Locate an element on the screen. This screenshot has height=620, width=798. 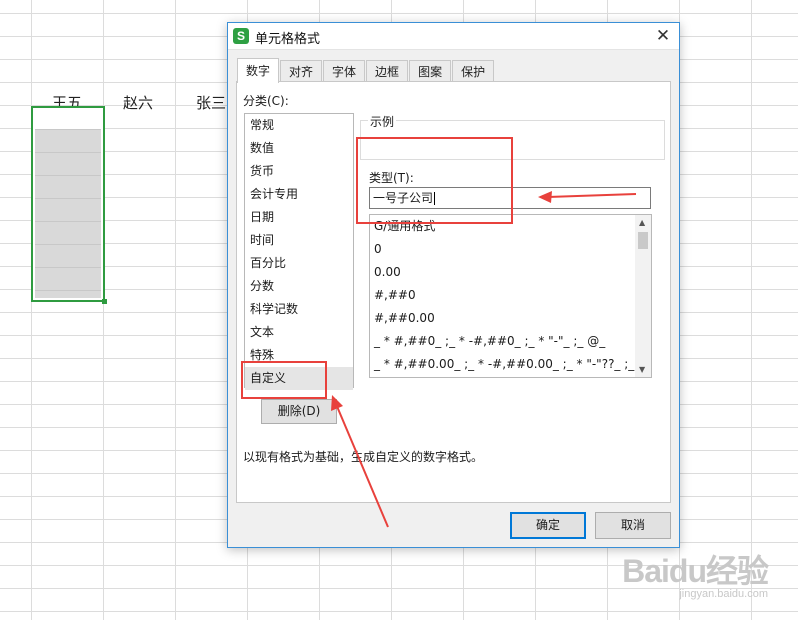
category-item-number: 数值 is located at coordinates (299, 148).